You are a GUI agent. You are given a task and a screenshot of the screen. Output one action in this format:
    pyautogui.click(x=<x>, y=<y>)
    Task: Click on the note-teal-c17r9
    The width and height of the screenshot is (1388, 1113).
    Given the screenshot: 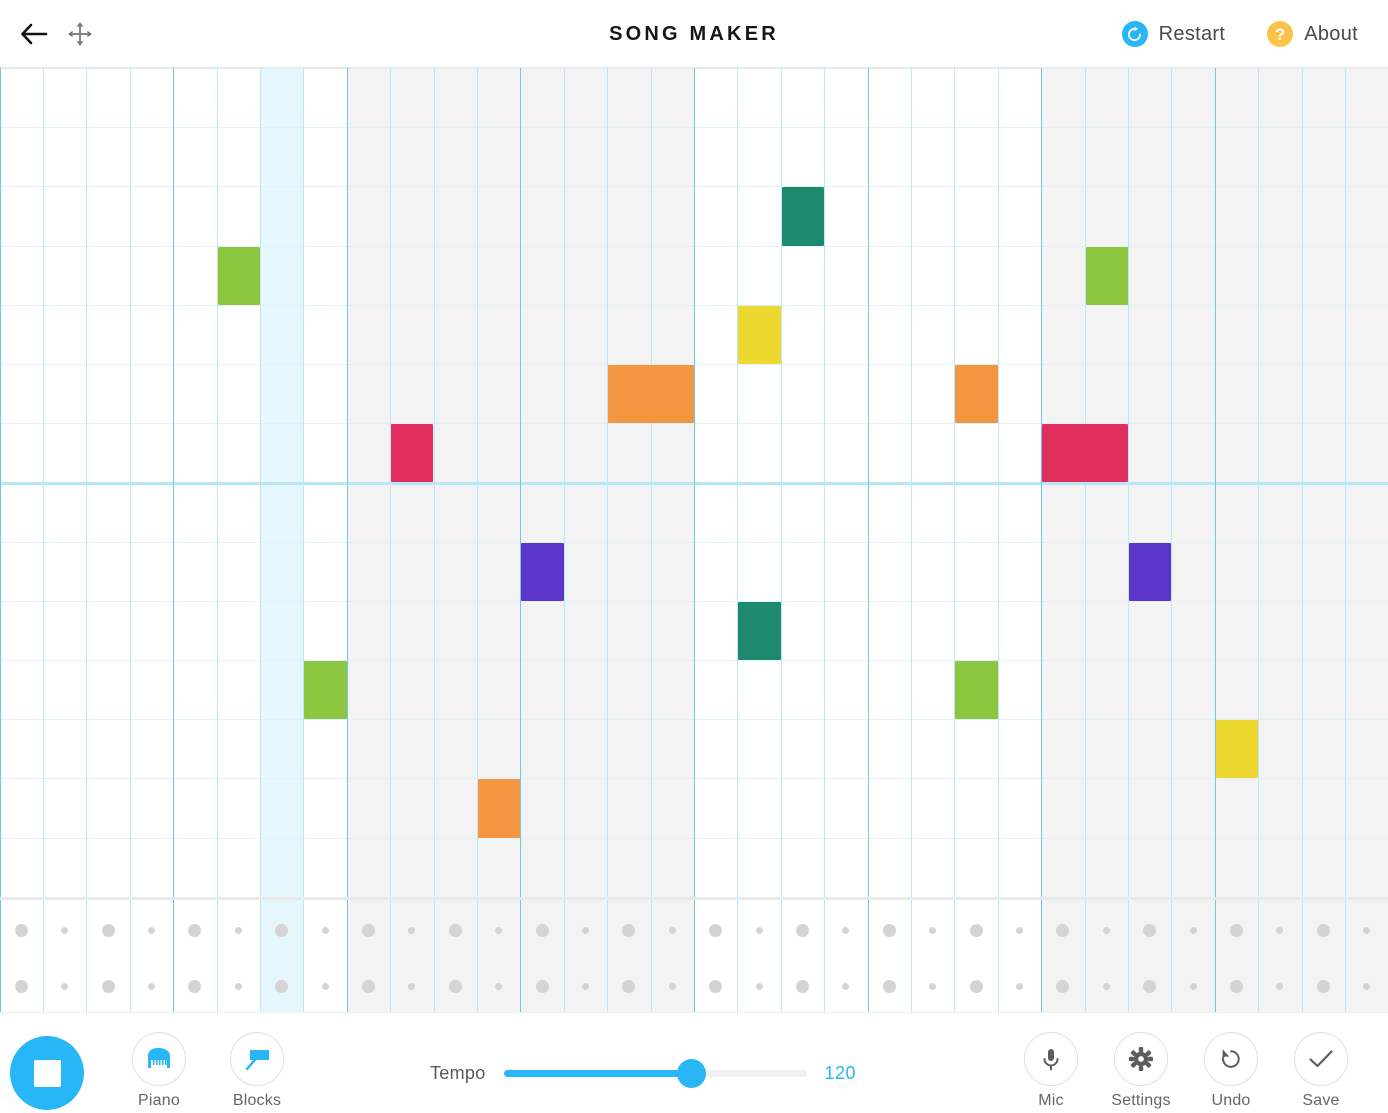 What is the action you would take?
    pyautogui.click(x=759, y=630)
    